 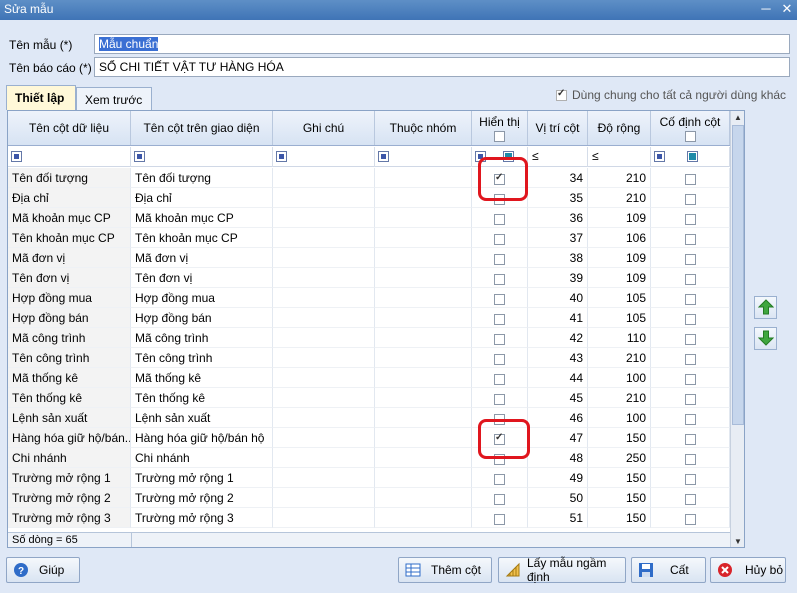 I want to click on table-row: Tên công trình Tên công trình 43 210, so click(x=369, y=358).